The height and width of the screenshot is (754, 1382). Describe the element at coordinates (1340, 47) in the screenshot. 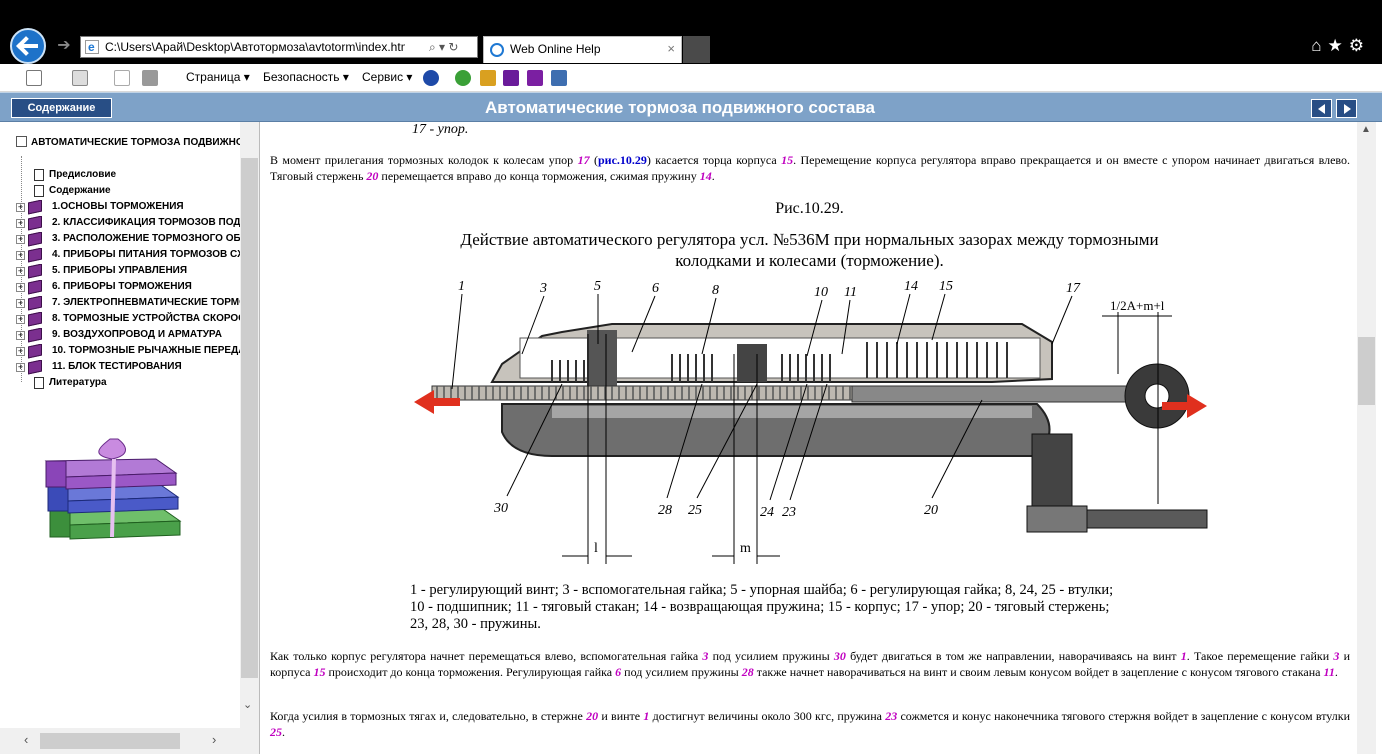

I see `home-favorites-settings-icons: ⌂★⚙` at that location.